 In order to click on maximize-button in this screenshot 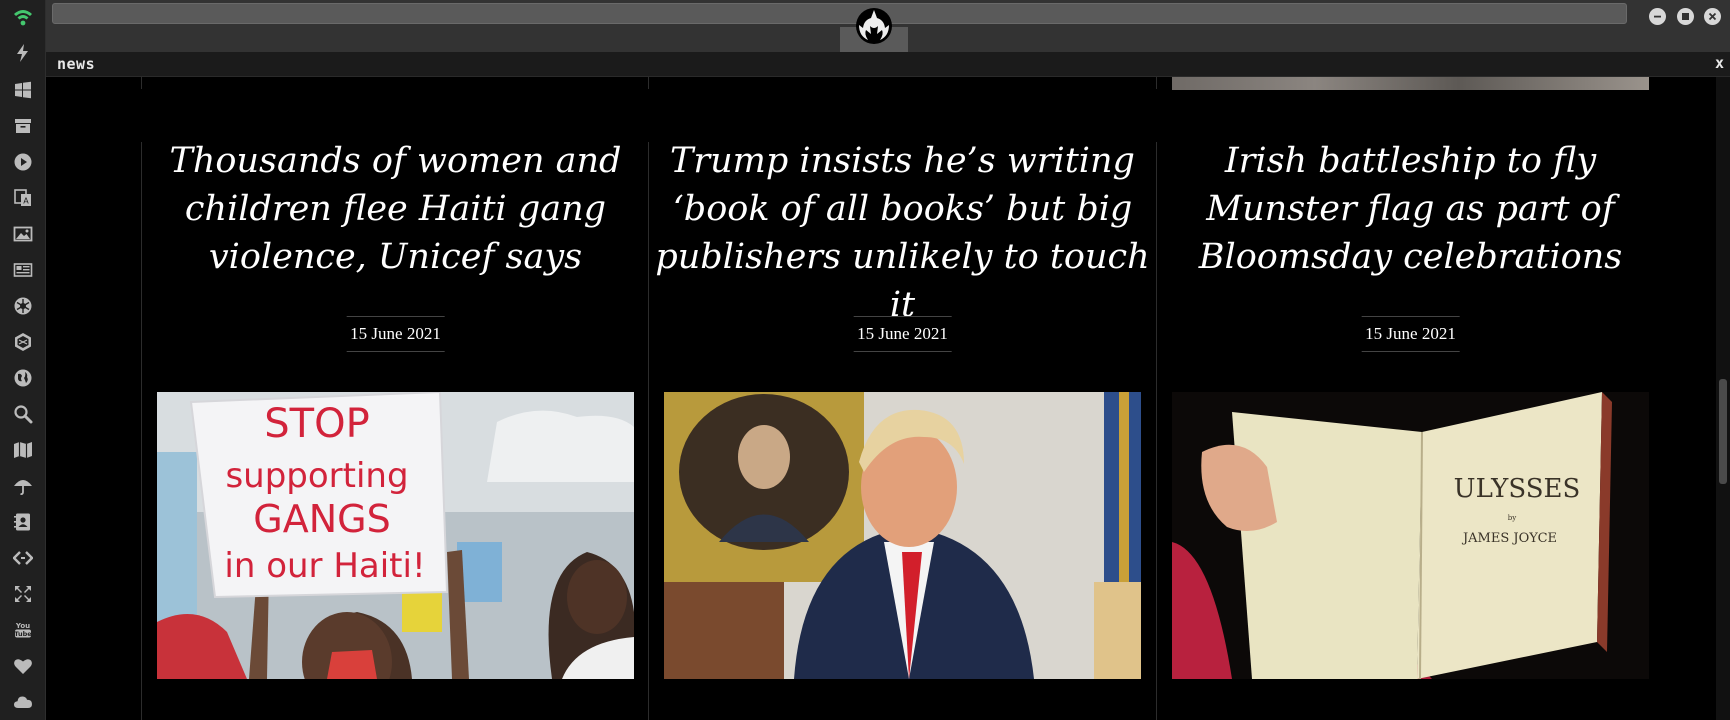, I will do `click(1685, 16)`.